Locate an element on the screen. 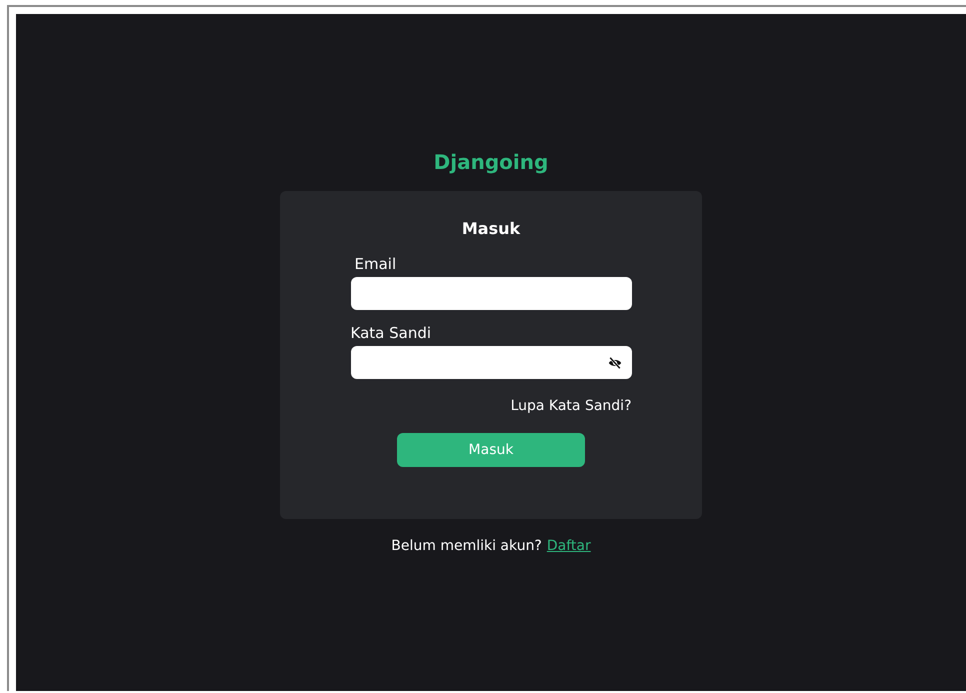 The height and width of the screenshot is (693, 966). brand-title: Djangoing is located at coordinates (491, 162).